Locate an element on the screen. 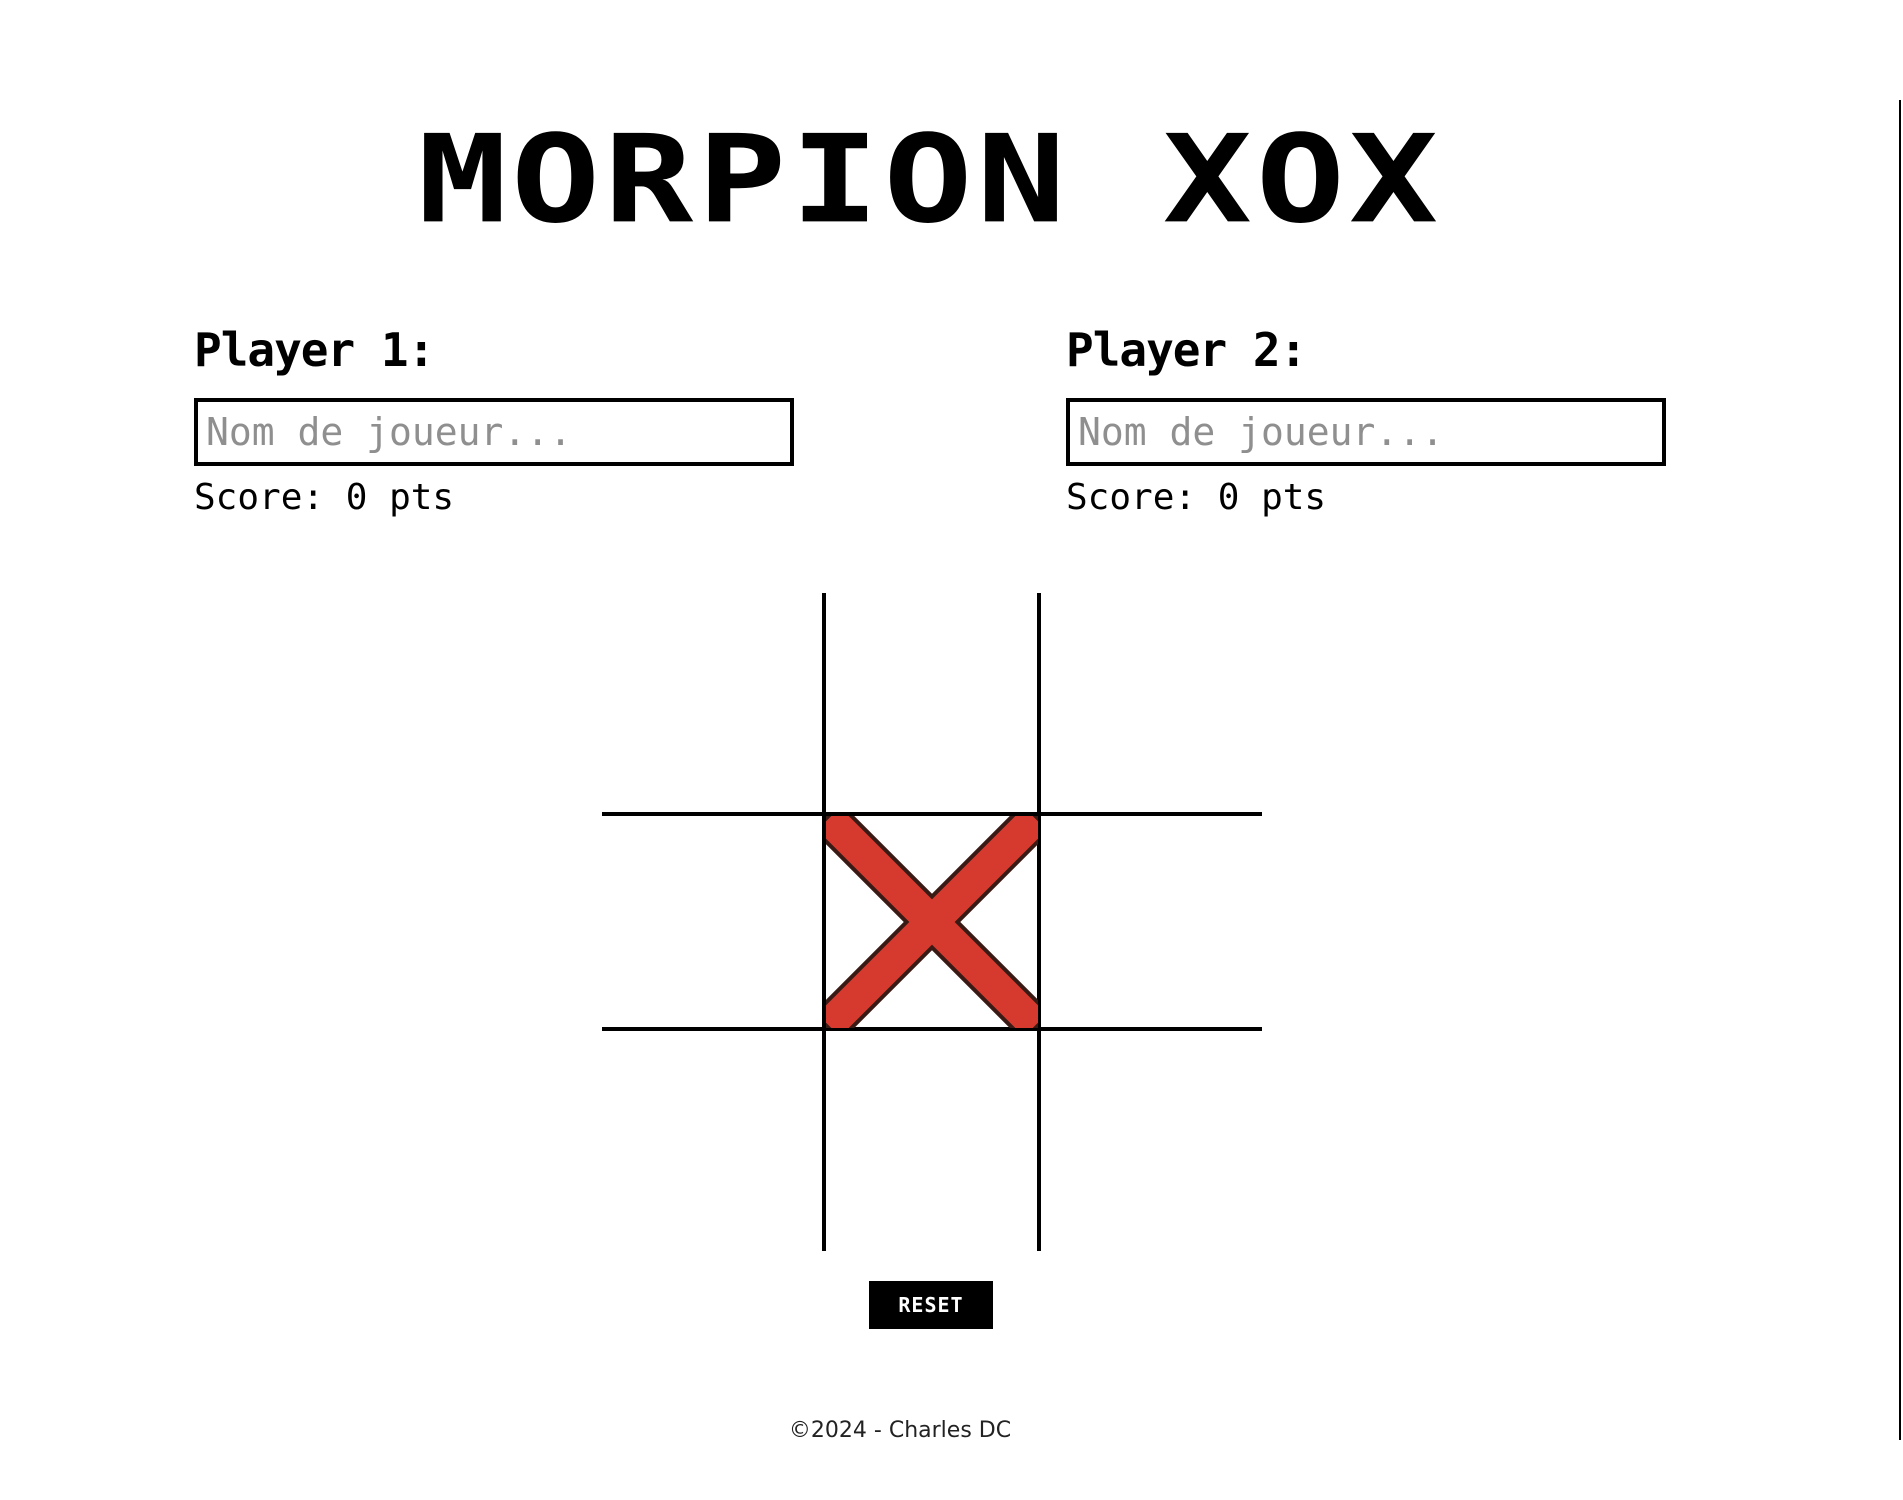 This screenshot has width=1903, height=1500. x-mark-icon is located at coordinates (932, 922).